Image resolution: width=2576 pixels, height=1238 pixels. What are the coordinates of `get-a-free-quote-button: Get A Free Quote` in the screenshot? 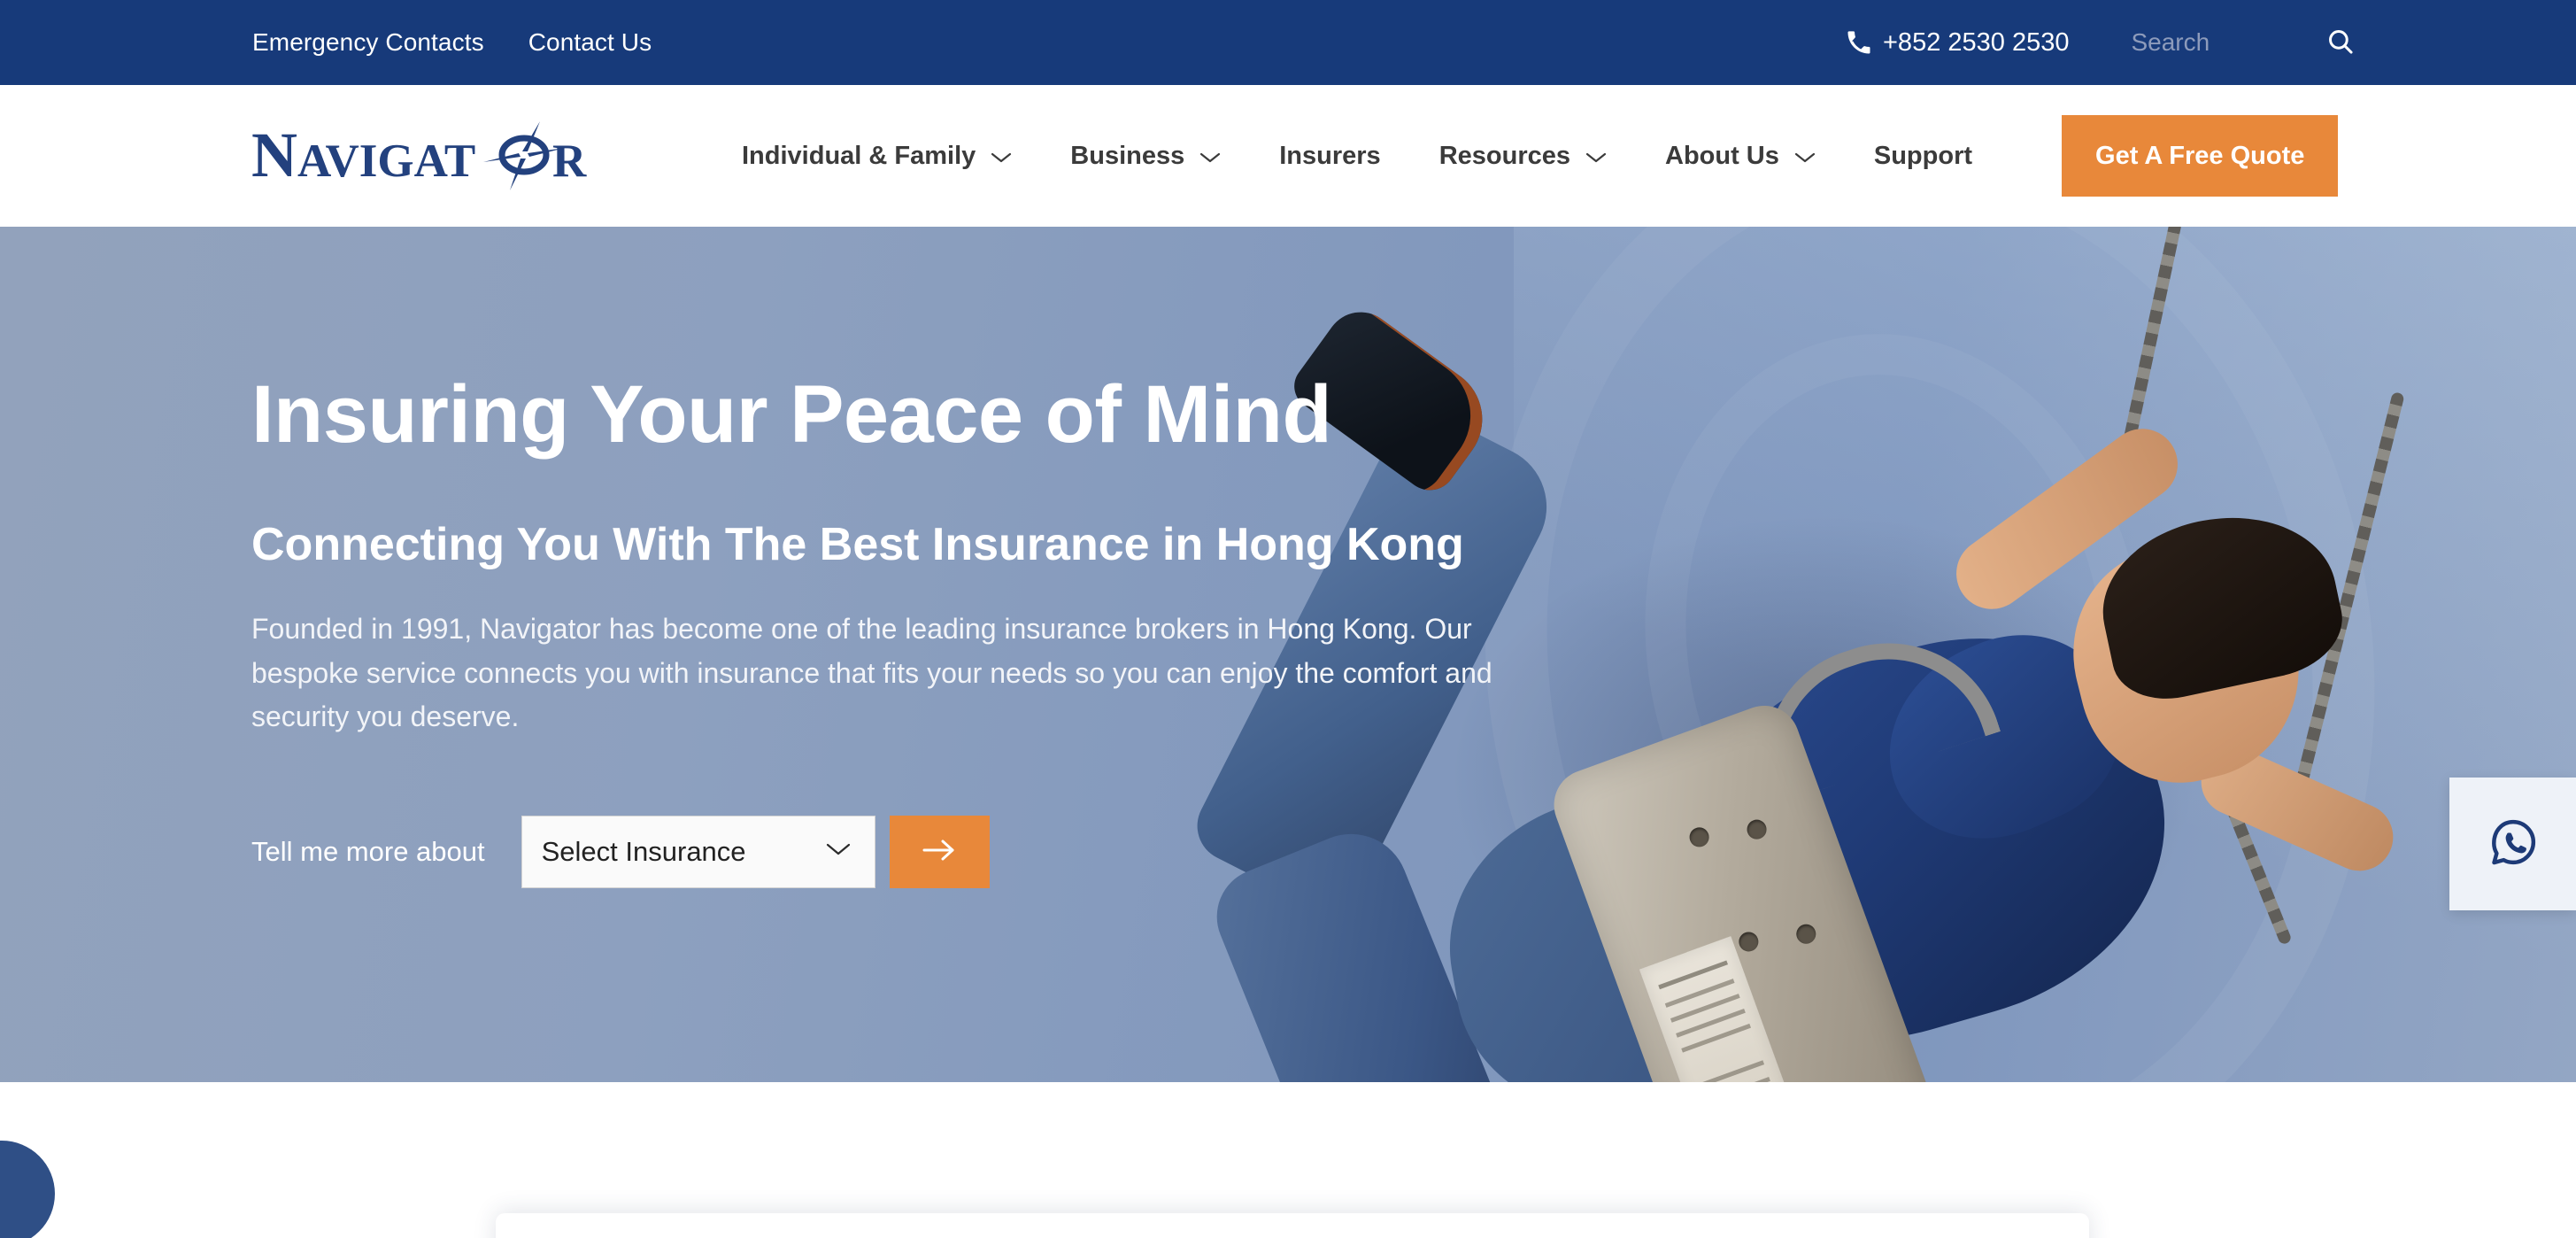 It's located at (2200, 156).